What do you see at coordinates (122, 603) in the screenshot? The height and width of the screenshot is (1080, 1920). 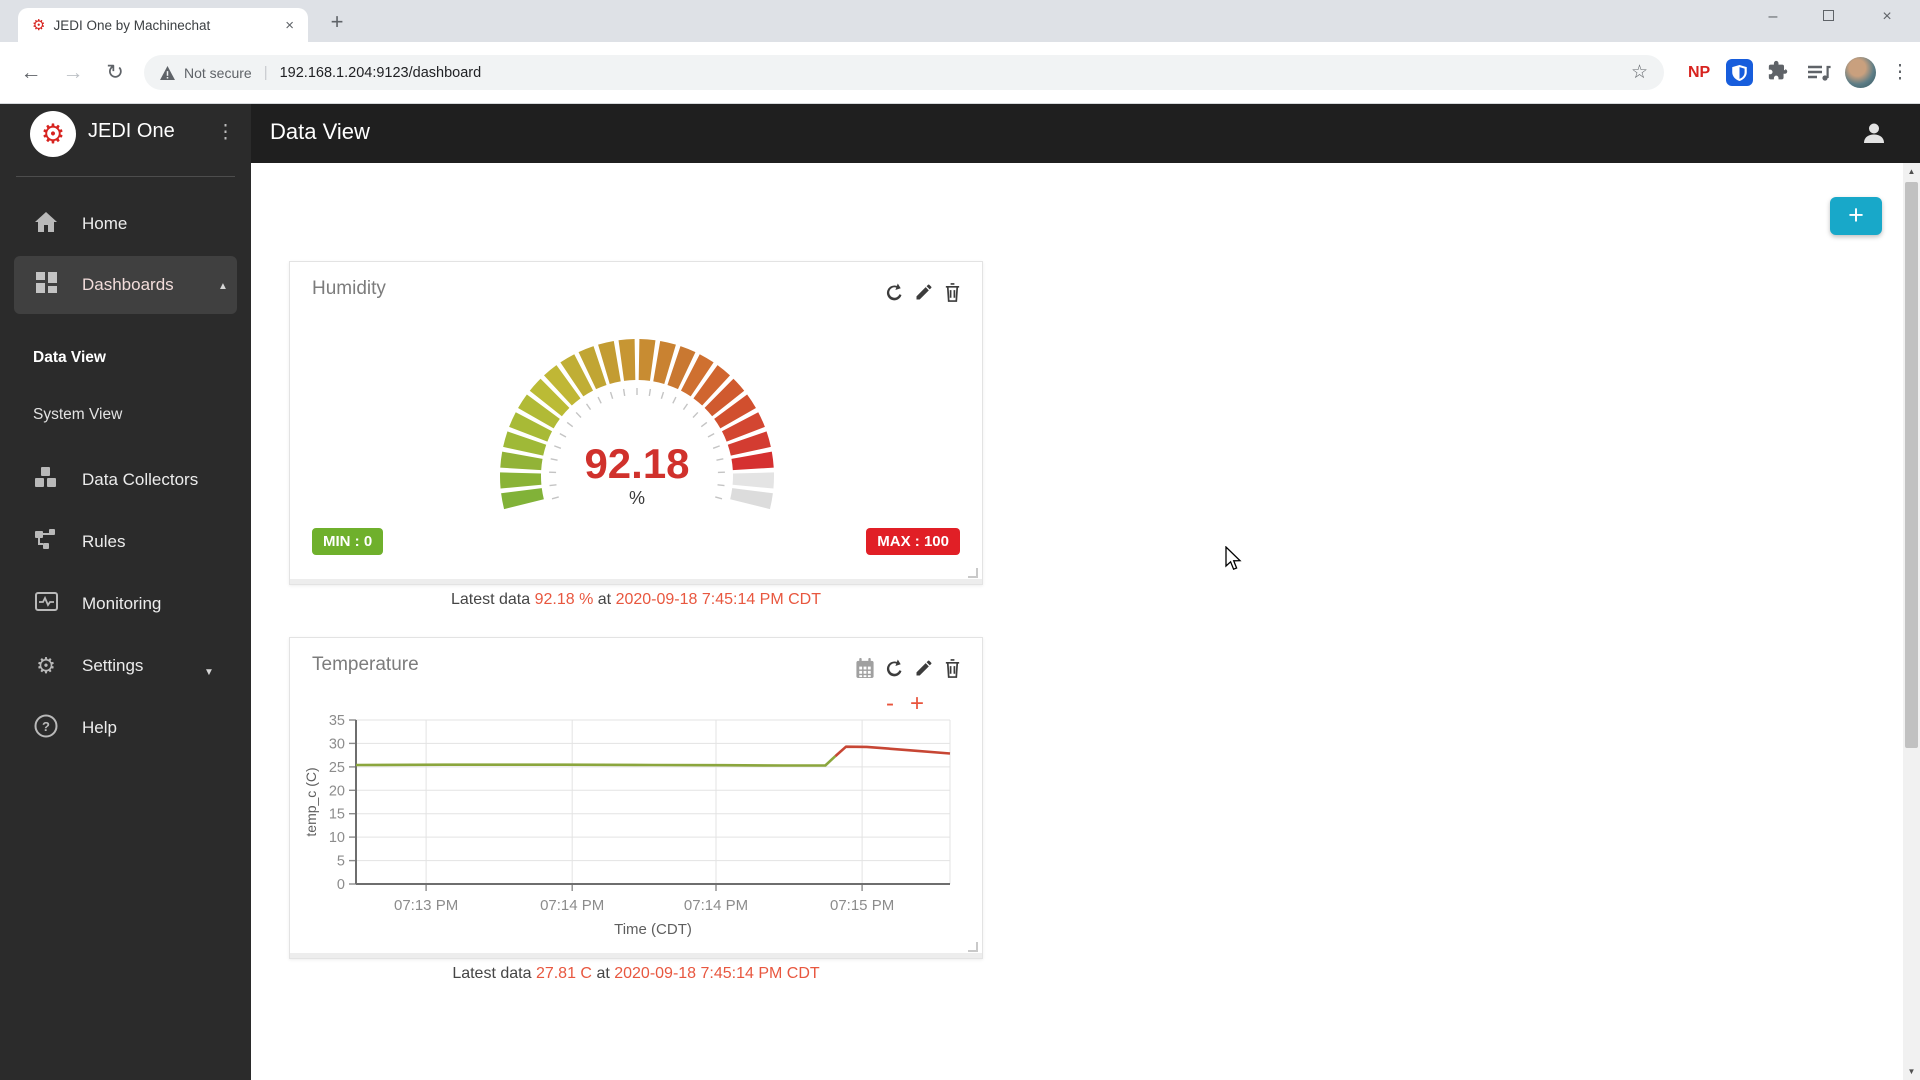 I see `sidebar-item-label: Monitoring` at bounding box center [122, 603].